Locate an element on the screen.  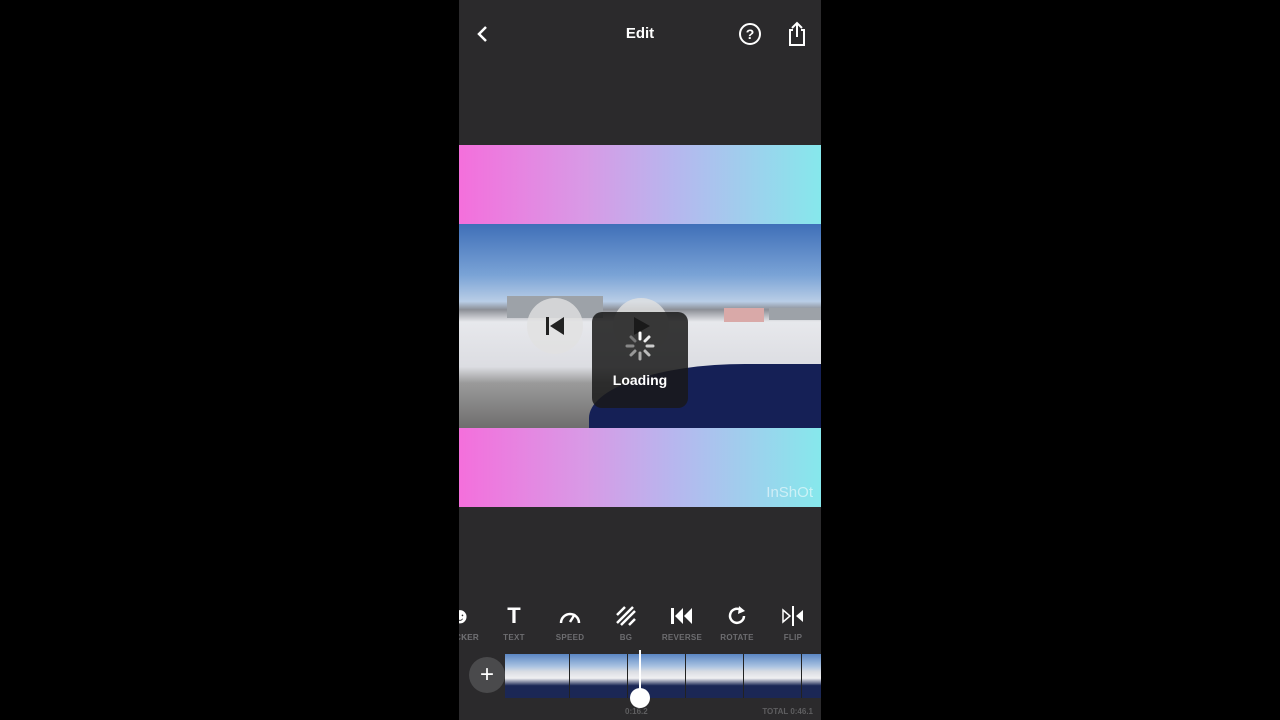
tool-rotate: ROTATE is located at coordinates (737, 622).